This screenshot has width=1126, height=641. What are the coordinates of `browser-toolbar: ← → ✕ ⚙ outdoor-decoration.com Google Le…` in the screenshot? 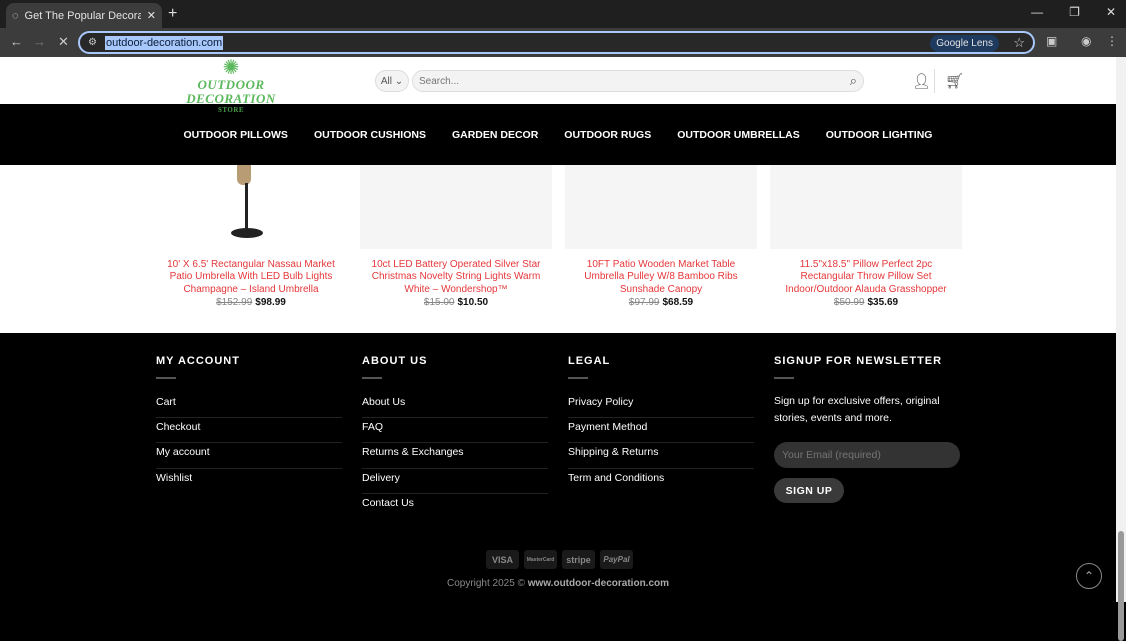 It's located at (563, 42).